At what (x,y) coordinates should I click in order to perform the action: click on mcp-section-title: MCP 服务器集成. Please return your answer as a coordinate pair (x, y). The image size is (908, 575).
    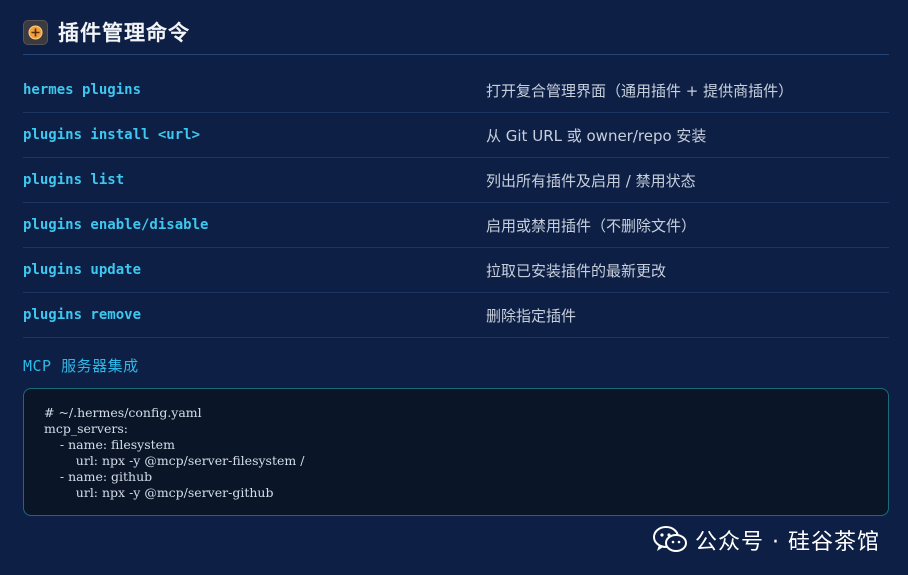
    Looking at the image, I should click on (81, 366).